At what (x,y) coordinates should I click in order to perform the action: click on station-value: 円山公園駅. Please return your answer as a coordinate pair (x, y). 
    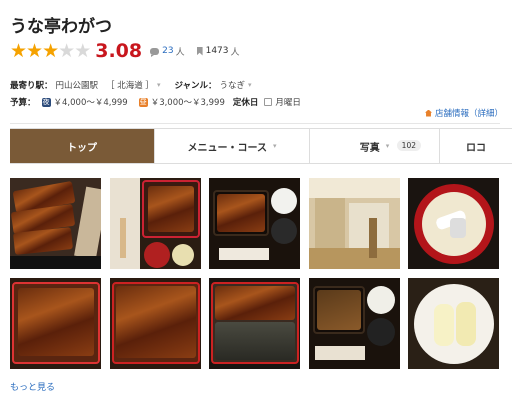
    Looking at the image, I should click on (77, 85).